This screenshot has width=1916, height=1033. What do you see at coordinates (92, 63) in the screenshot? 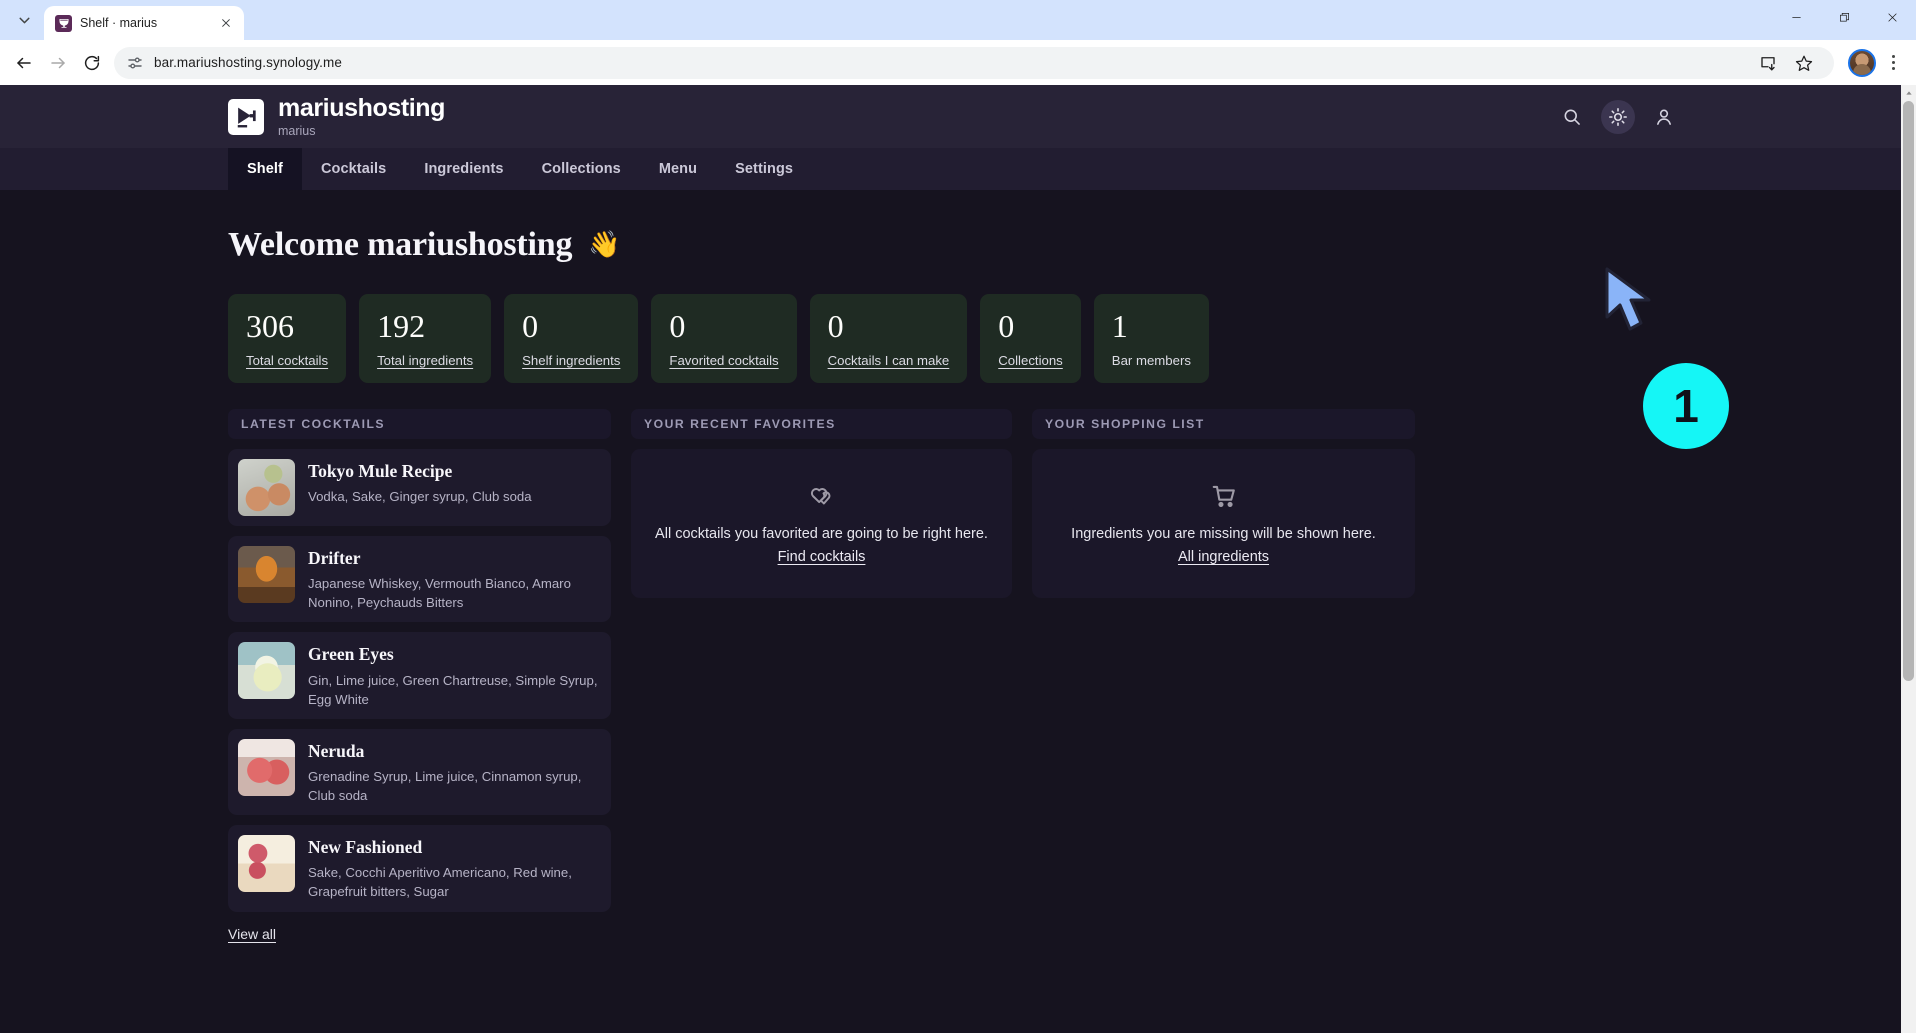
I see `reload-button` at bounding box center [92, 63].